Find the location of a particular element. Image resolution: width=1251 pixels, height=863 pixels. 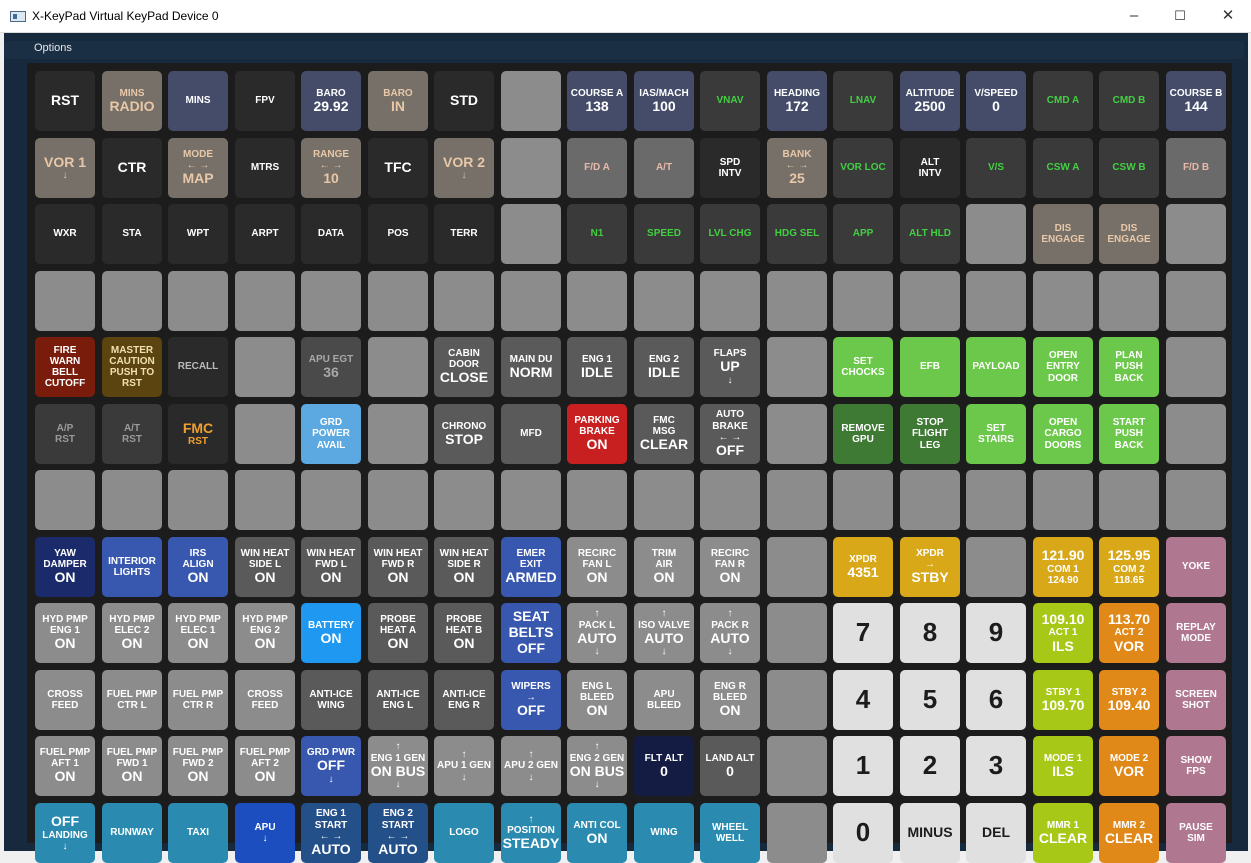

keypad-key: ↑ PACK R AUTO ↓ is located at coordinates (730, 633).